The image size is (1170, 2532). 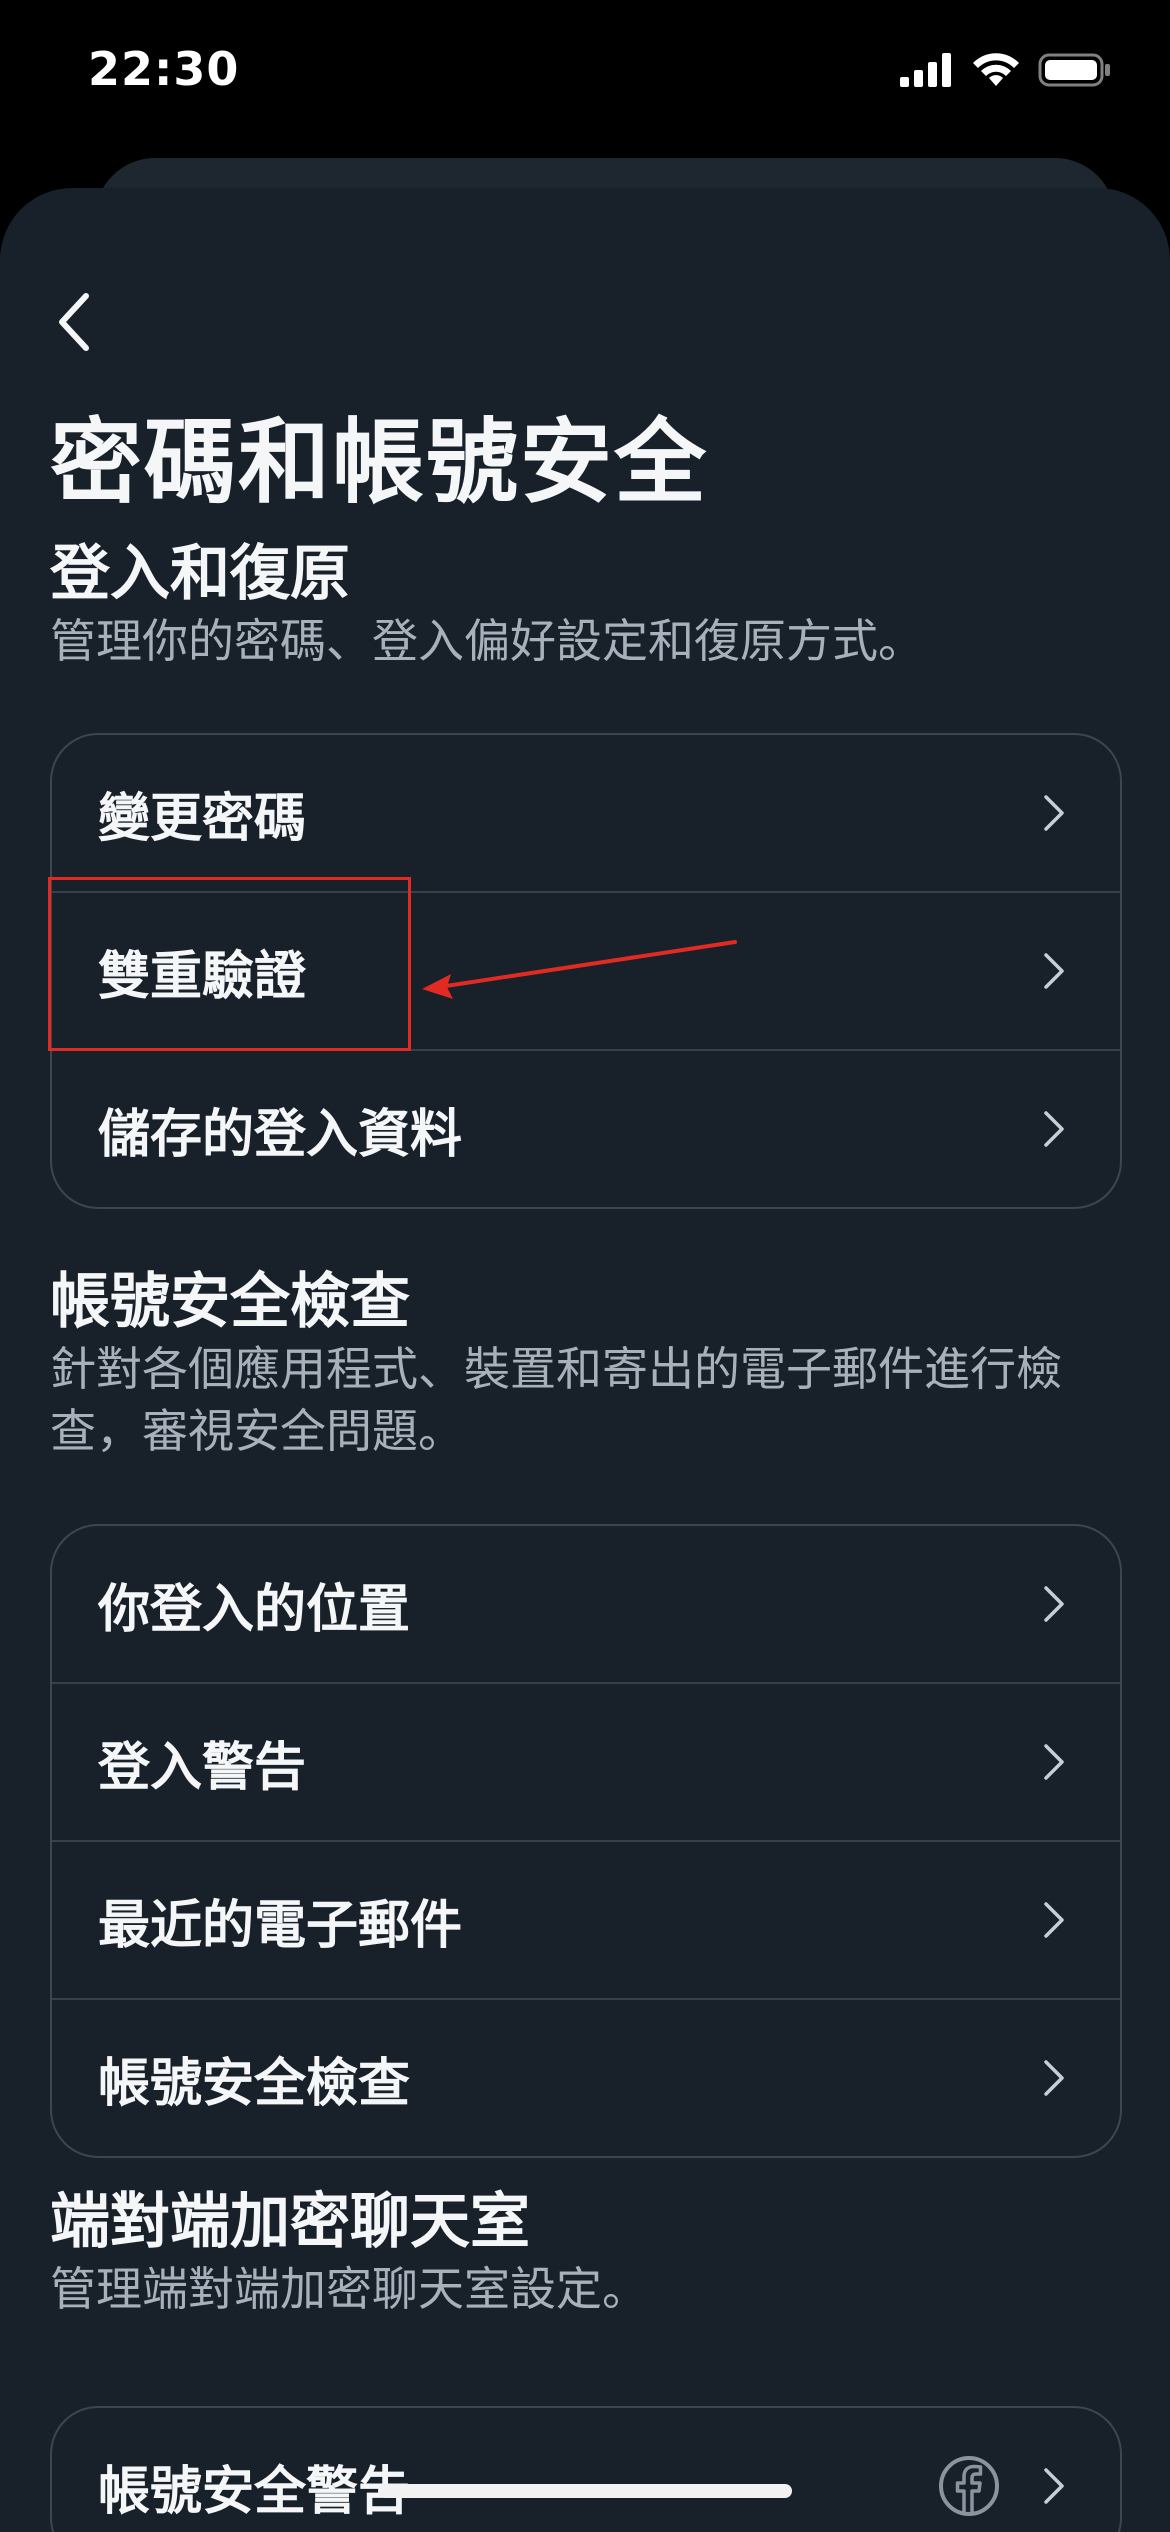 I want to click on e2ee-chats-card: 帳號安全警告, so click(x=586, y=2469).